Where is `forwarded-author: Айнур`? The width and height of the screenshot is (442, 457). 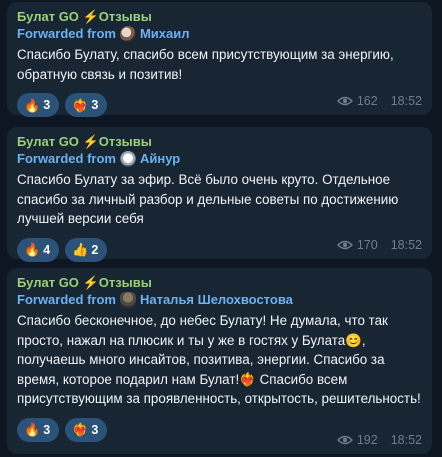 forwarded-author: Айнур is located at coordinates (160, 158).